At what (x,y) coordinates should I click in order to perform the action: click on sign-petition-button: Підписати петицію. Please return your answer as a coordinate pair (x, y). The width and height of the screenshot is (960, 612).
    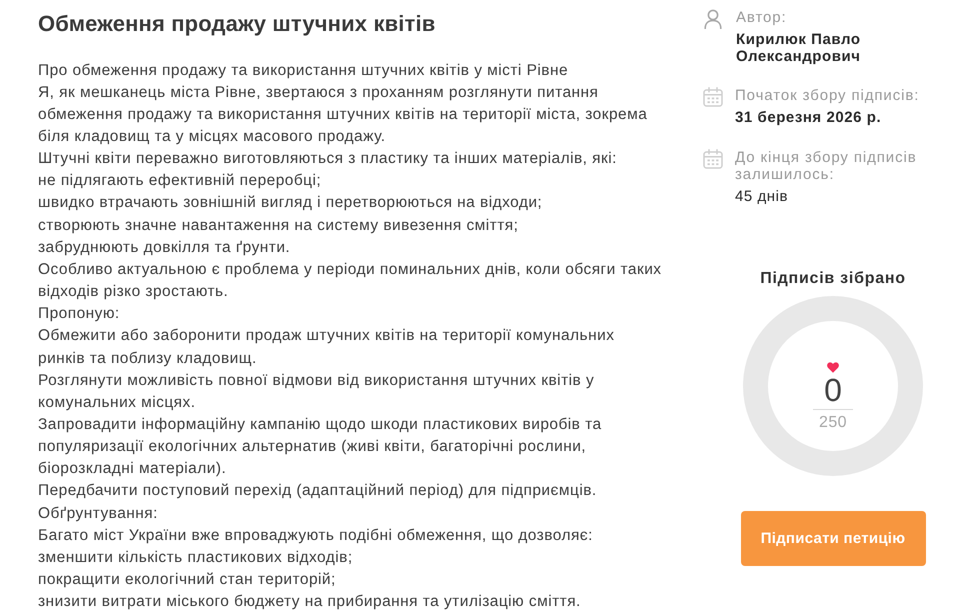
    Looking at the image, I should click on (833, 538).